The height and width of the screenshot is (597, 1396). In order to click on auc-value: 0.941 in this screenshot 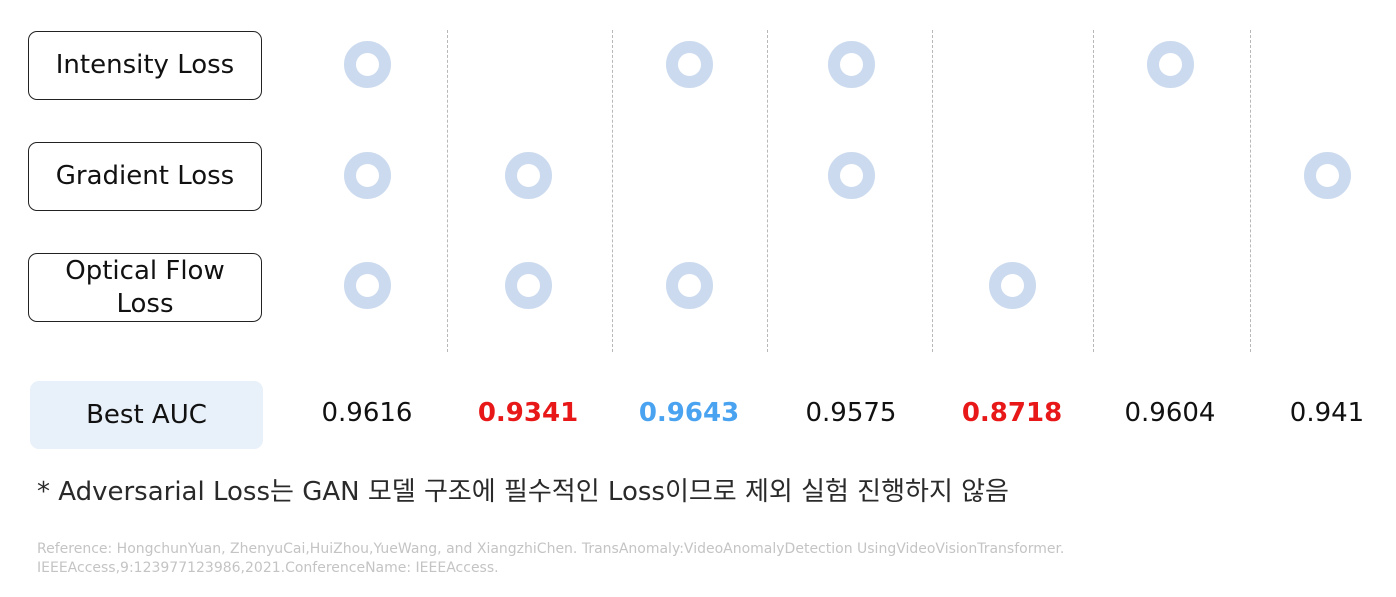, I will do `click(1327, 413)`.